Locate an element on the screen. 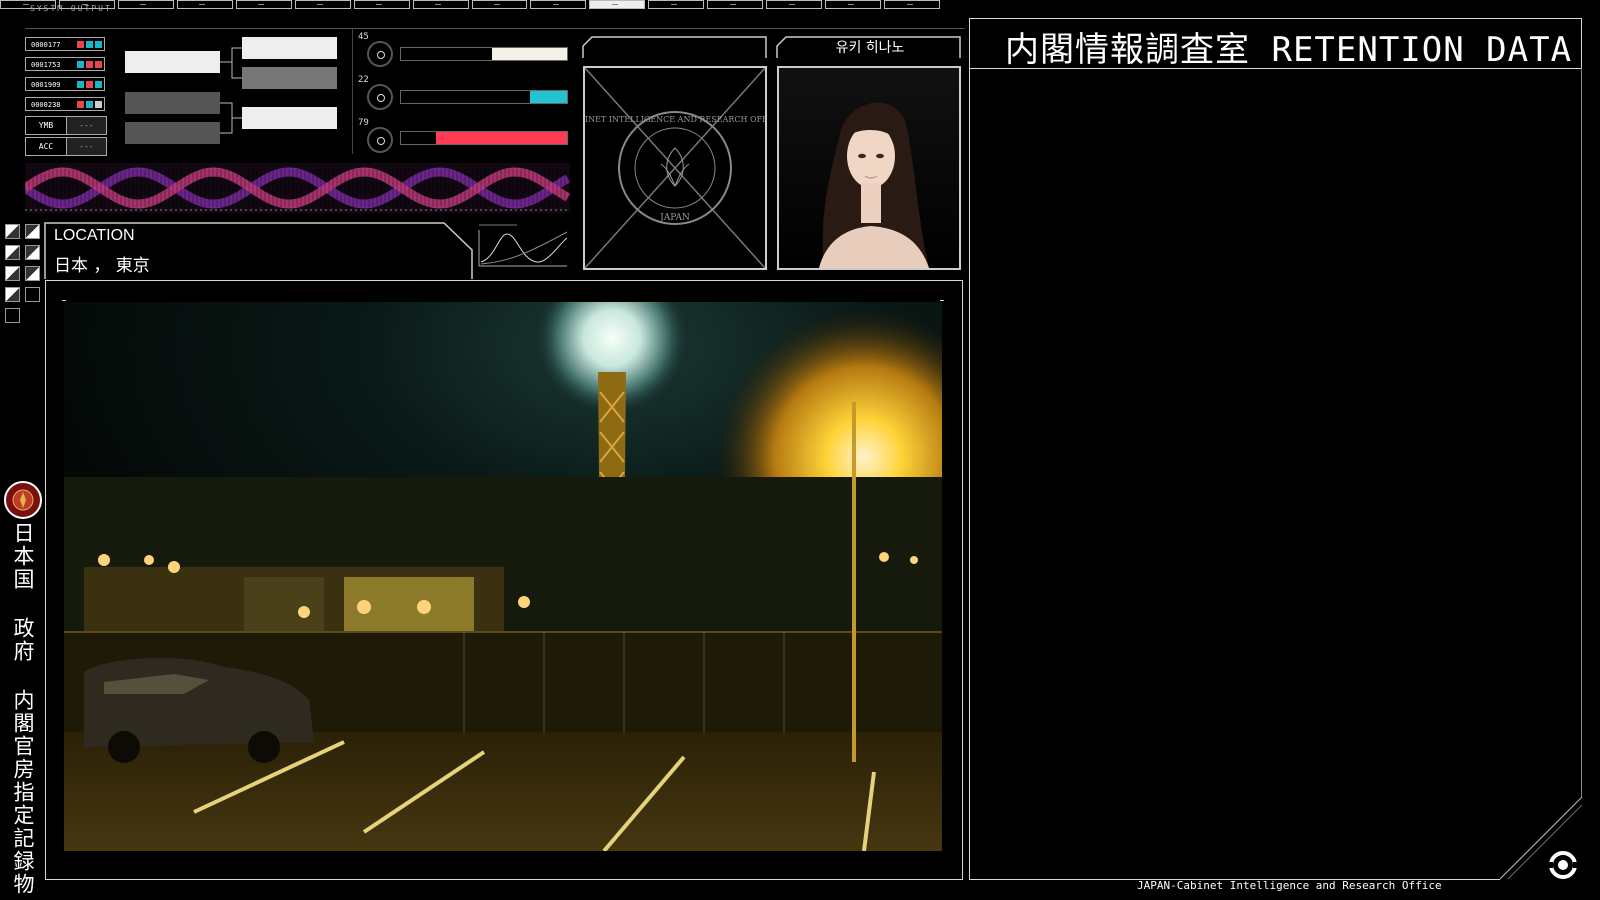 The height and width of the screenshot is (900, 1600). id-chip: 0000177 is located at coordinates (65, 44).